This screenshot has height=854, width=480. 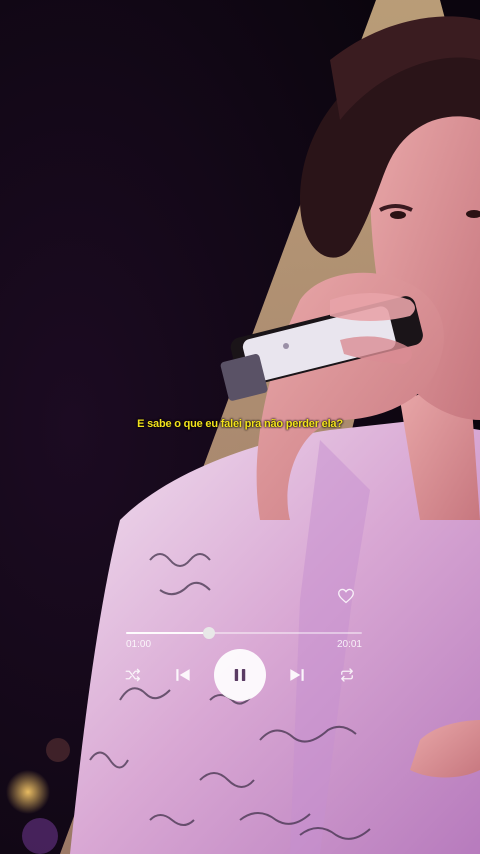 I want to click on next-button, so click(x=297, y=675).